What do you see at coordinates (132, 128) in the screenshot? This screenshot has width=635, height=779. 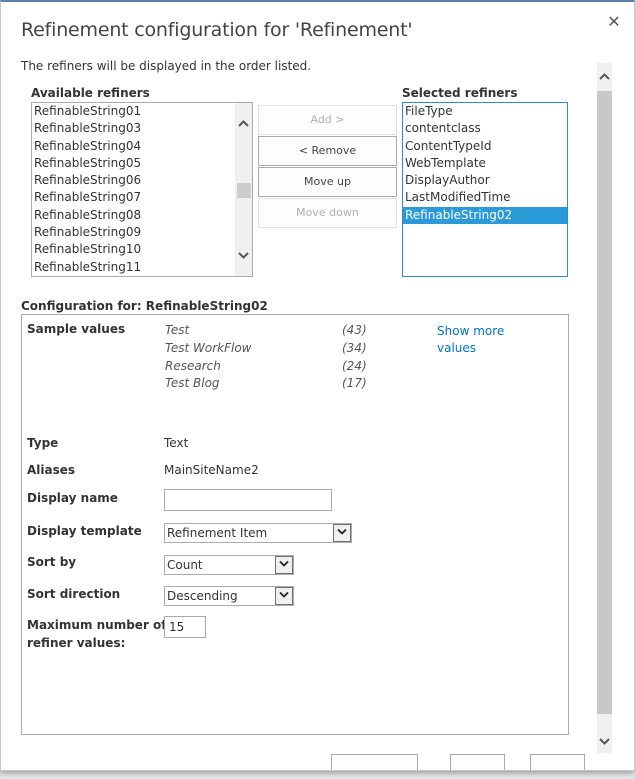 I see `available-refiner-item: RefinableString03` at bounding box center [132, 128].